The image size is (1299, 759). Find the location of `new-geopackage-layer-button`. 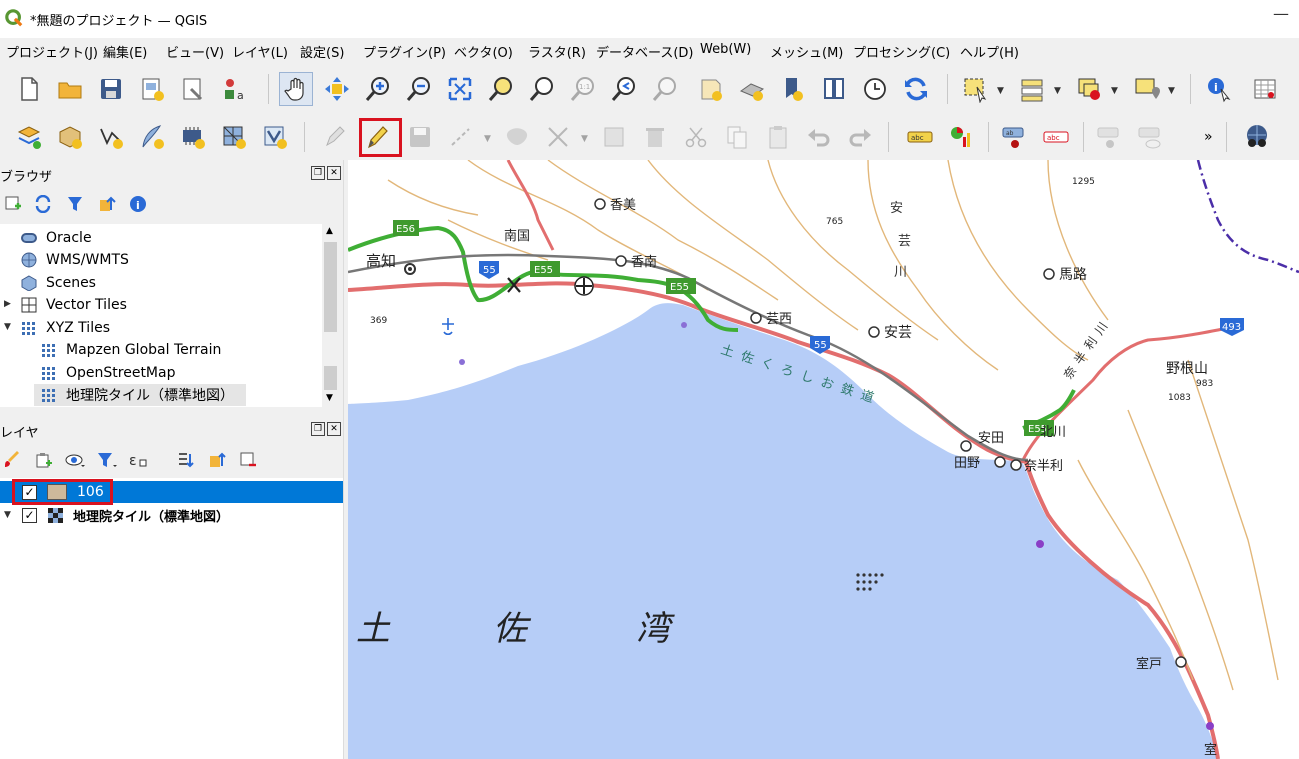

new-geopackage-layer-button is located at coordinates (70, 137).